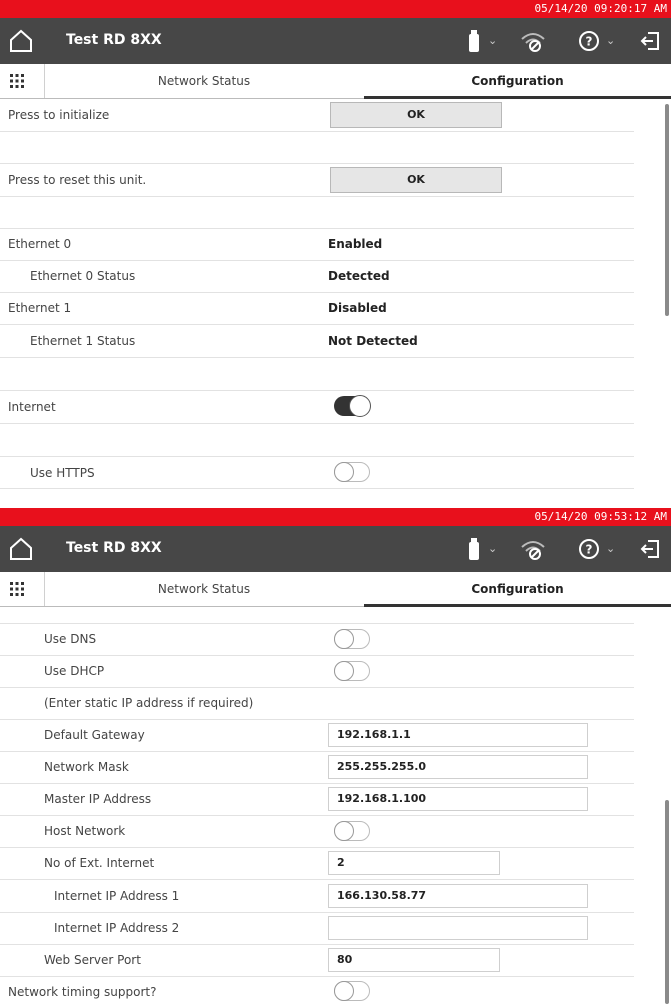 Image resolution: width=671 pixels, height=1004 pixels. What do you see at coordinates (83, 341) in the screenshot?
I see `eth1-status-label: Ethernet 1 Status` at bounding box center [83, 341].